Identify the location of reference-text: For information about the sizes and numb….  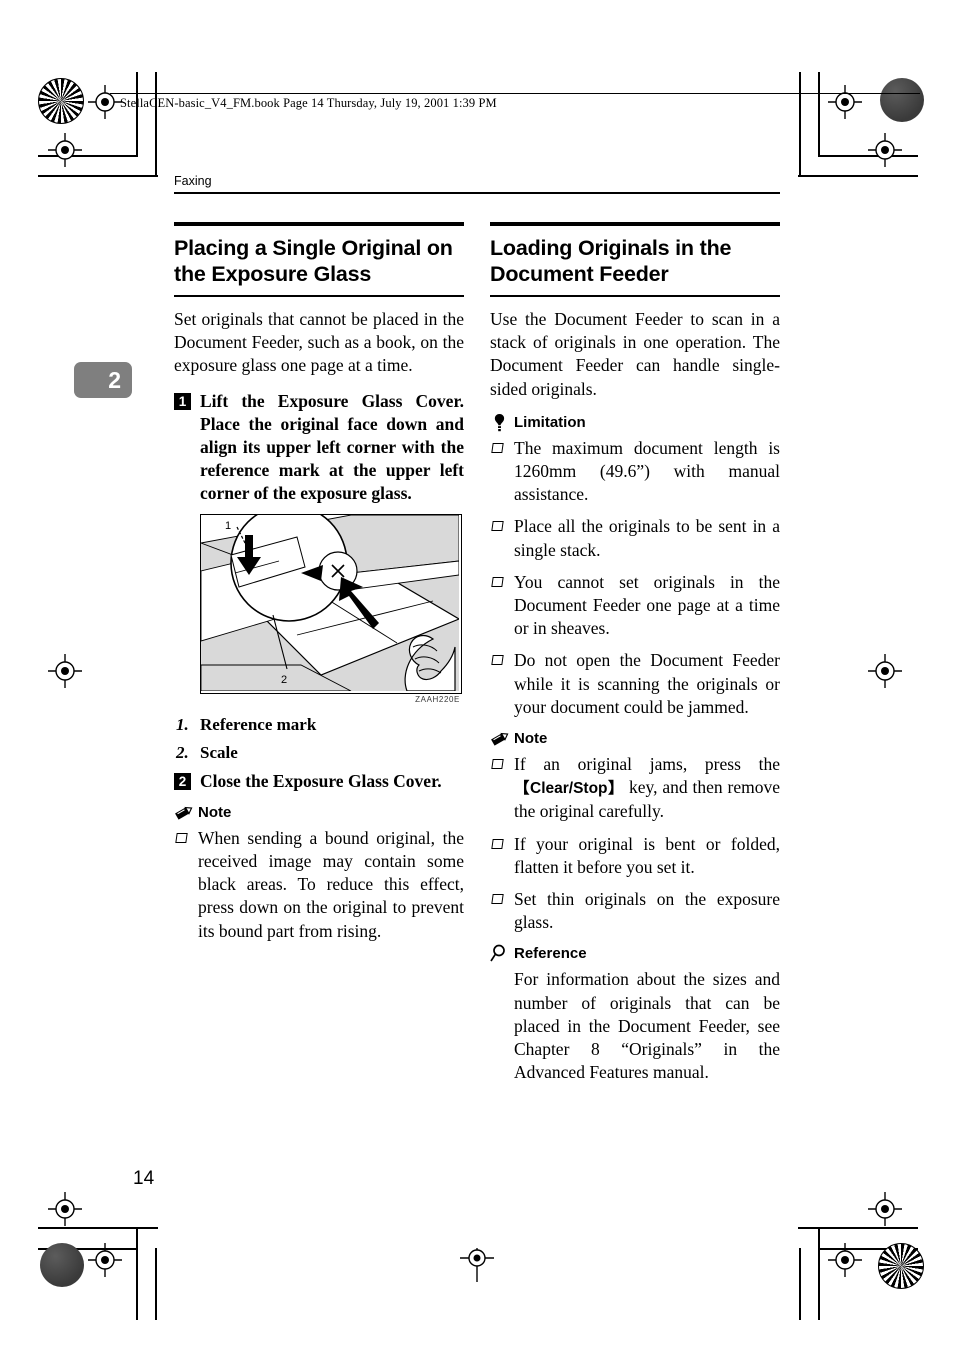
(647, 1026).